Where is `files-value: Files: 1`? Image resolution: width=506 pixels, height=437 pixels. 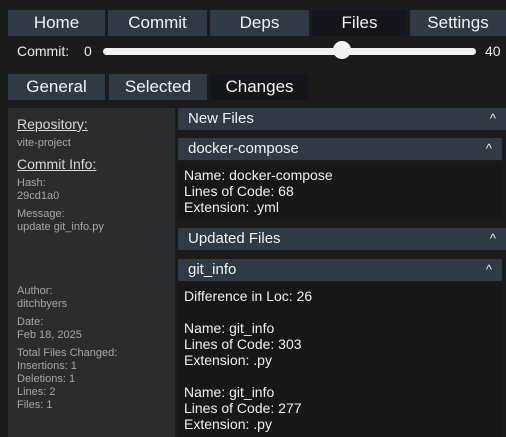
files-value: Files: 1 is located at coordinates (35, 405).